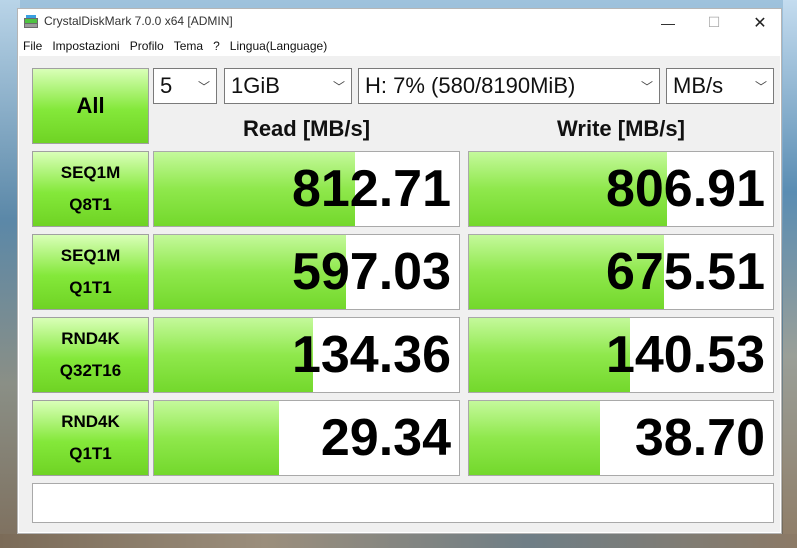 The width and height of the screenshot is (797, 548). I want to click on test-button: SEQ1M Q1T1, so click(90, 272).